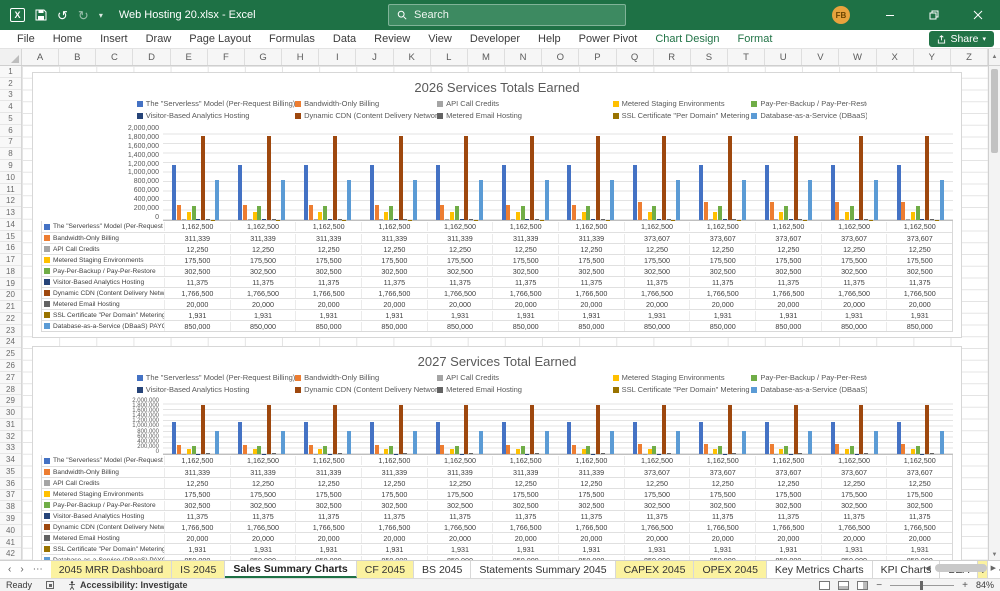 The width and height of the screenshot is (1000, 591). What do you see at coordinates (10, 507) in the screenshot?
I see `row-header-38: 38` at bounding box center [10, 507].